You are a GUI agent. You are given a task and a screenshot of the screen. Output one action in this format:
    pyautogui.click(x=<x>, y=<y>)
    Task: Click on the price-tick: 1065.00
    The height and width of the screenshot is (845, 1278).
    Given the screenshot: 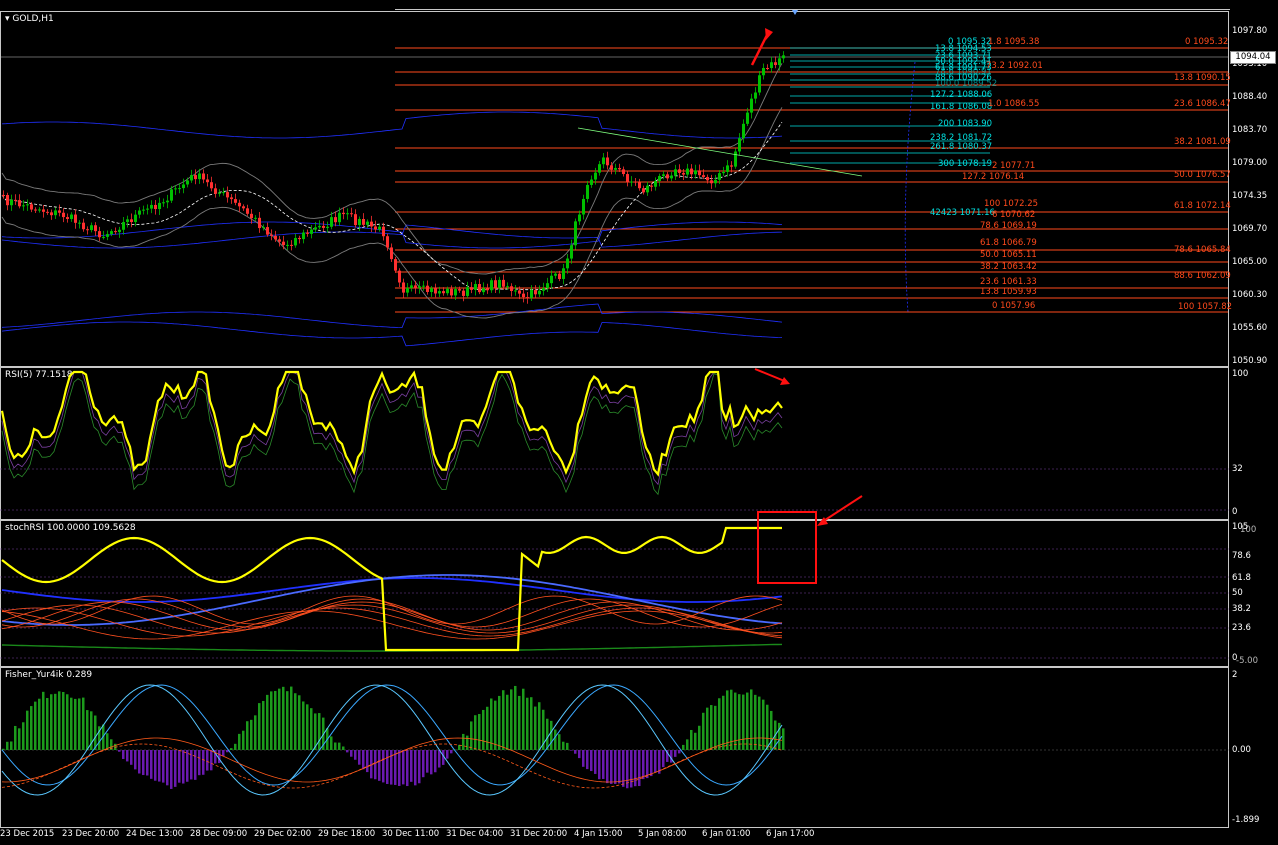 What is the action you would take?
    pyautogui.click(x=1250, y=262)
    